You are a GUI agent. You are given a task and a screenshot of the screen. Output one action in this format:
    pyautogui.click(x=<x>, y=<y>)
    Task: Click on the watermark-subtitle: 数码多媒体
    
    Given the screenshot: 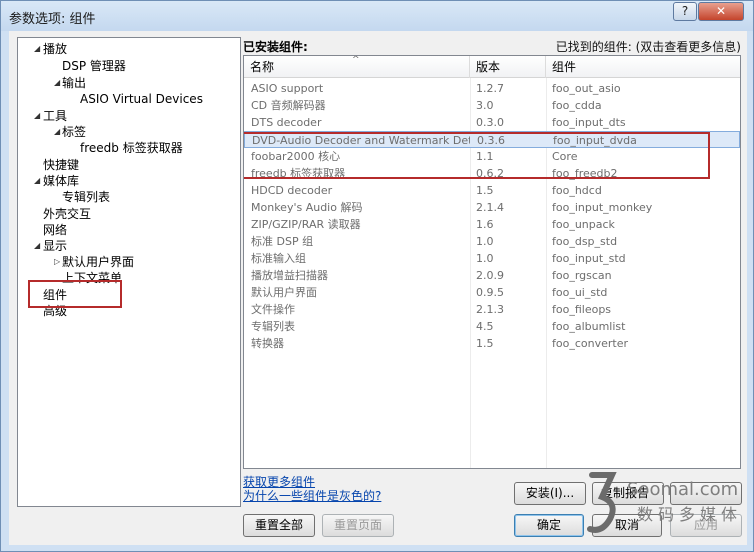 What is the action you would take?
    pyautogui.click(x=690, y=514)
    